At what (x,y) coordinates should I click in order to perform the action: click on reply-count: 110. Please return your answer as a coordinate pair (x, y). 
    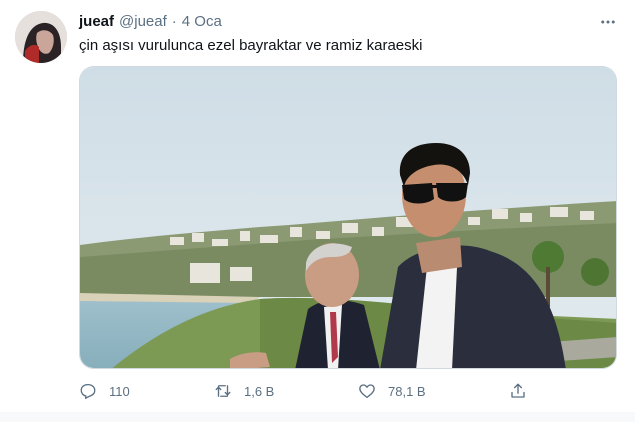
    Looking at the image, I should click on (119, 391).